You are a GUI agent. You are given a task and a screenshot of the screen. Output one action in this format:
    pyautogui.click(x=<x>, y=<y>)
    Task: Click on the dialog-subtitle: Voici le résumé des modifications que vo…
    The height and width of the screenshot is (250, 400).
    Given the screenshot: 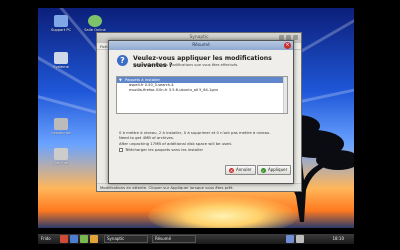 What is the action you would take?
    pyautogui.click(x=186, y=65)
    